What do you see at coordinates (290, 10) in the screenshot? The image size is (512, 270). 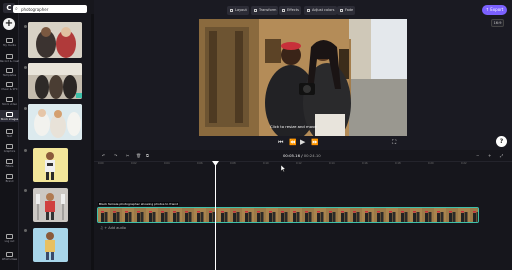 I see `effects-button: Effects` at bounding box center [290, 10].